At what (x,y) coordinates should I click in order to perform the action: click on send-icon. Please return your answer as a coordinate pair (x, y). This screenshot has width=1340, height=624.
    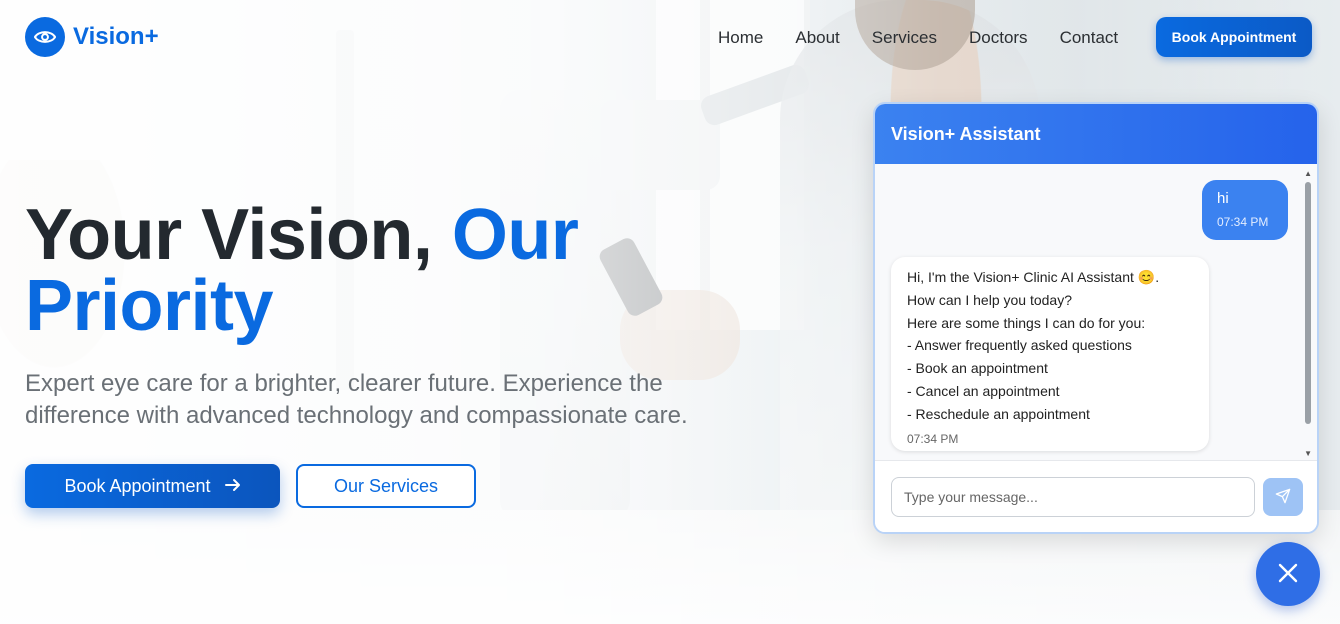
    Looking at the image, I should click on (1283, 497).